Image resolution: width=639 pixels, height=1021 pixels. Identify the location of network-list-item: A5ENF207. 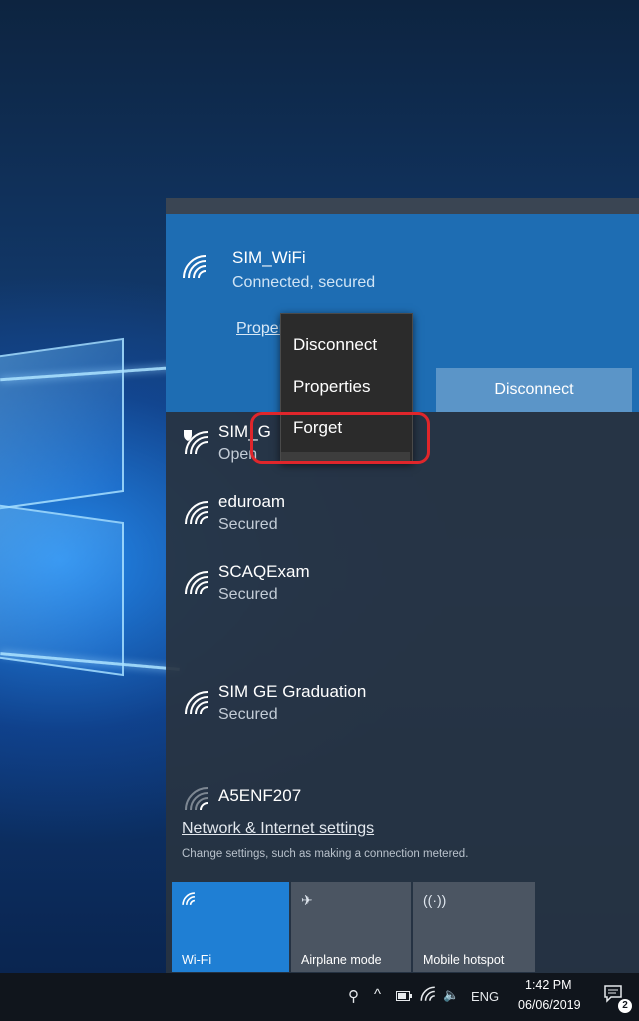
(402, 798).